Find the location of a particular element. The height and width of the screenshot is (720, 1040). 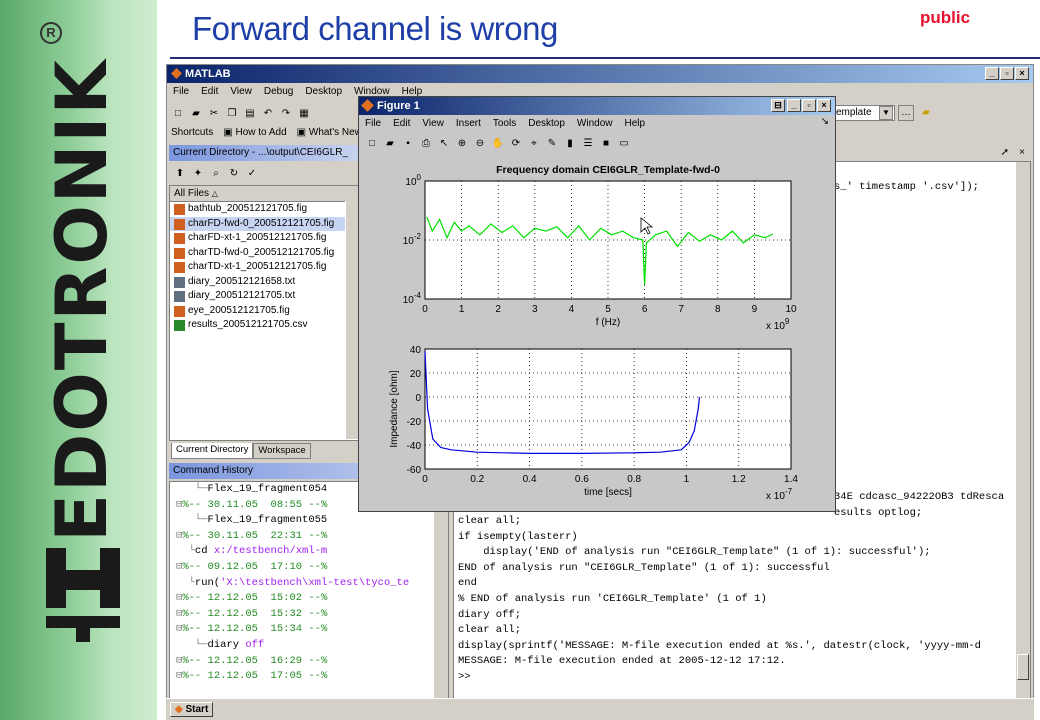

colorbar-icon: ▮ is located at coordinates (570, 144).